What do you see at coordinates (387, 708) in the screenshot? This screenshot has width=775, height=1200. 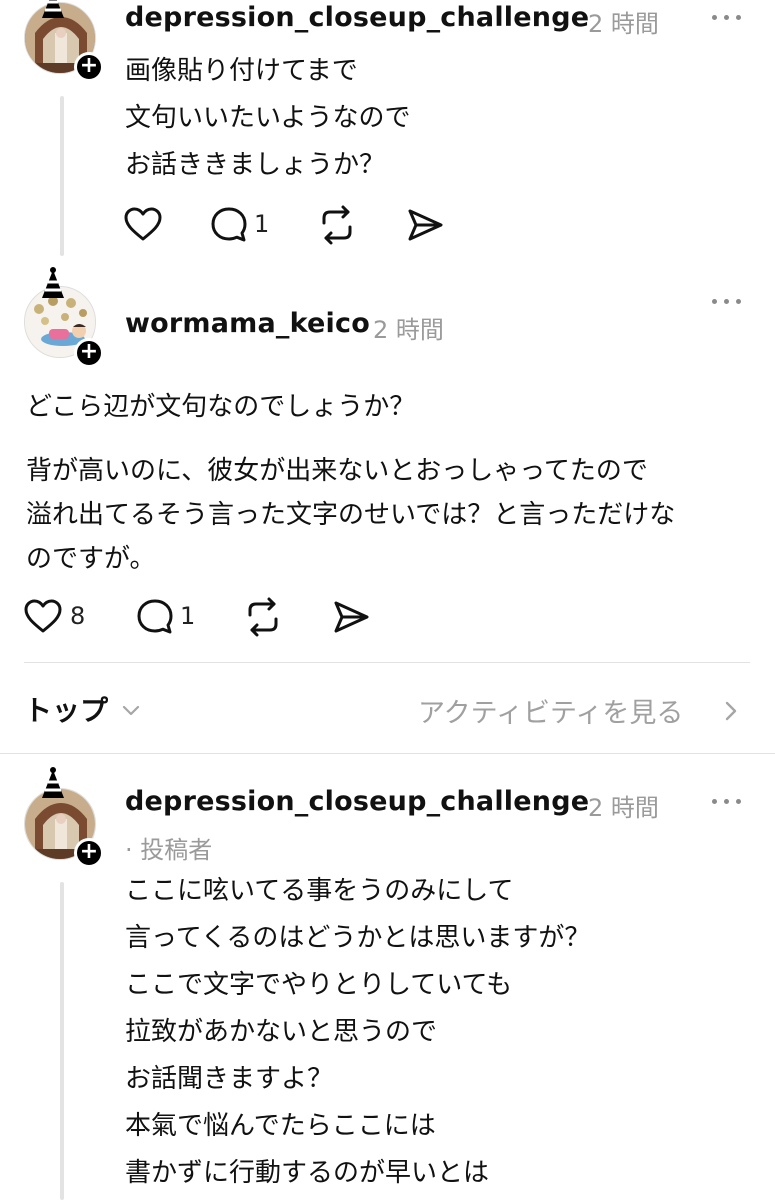 I see `sort-bar: トップ アクティビティを見る` at bounding box center [387, 708].